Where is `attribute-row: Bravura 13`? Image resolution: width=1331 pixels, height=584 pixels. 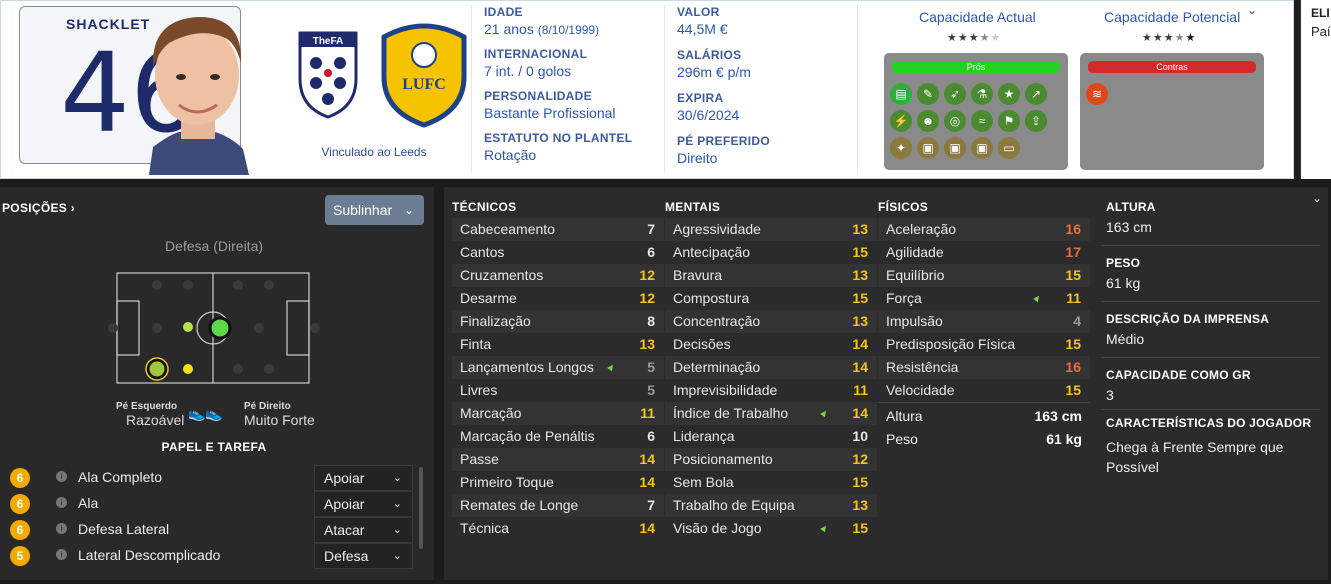 attribute-row: Bravura 13 is located at coordinates (771, 275).